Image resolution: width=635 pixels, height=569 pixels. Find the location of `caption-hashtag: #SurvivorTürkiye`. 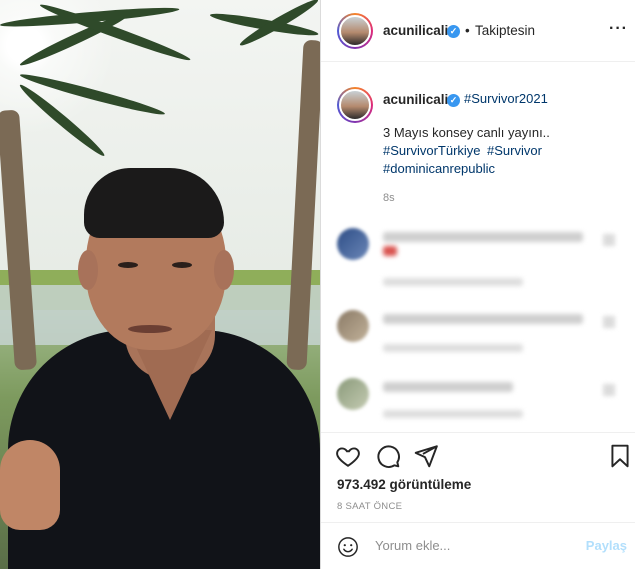

caption-hashtag: #SurvivorTürkiye is located at coordinates (432, 151).